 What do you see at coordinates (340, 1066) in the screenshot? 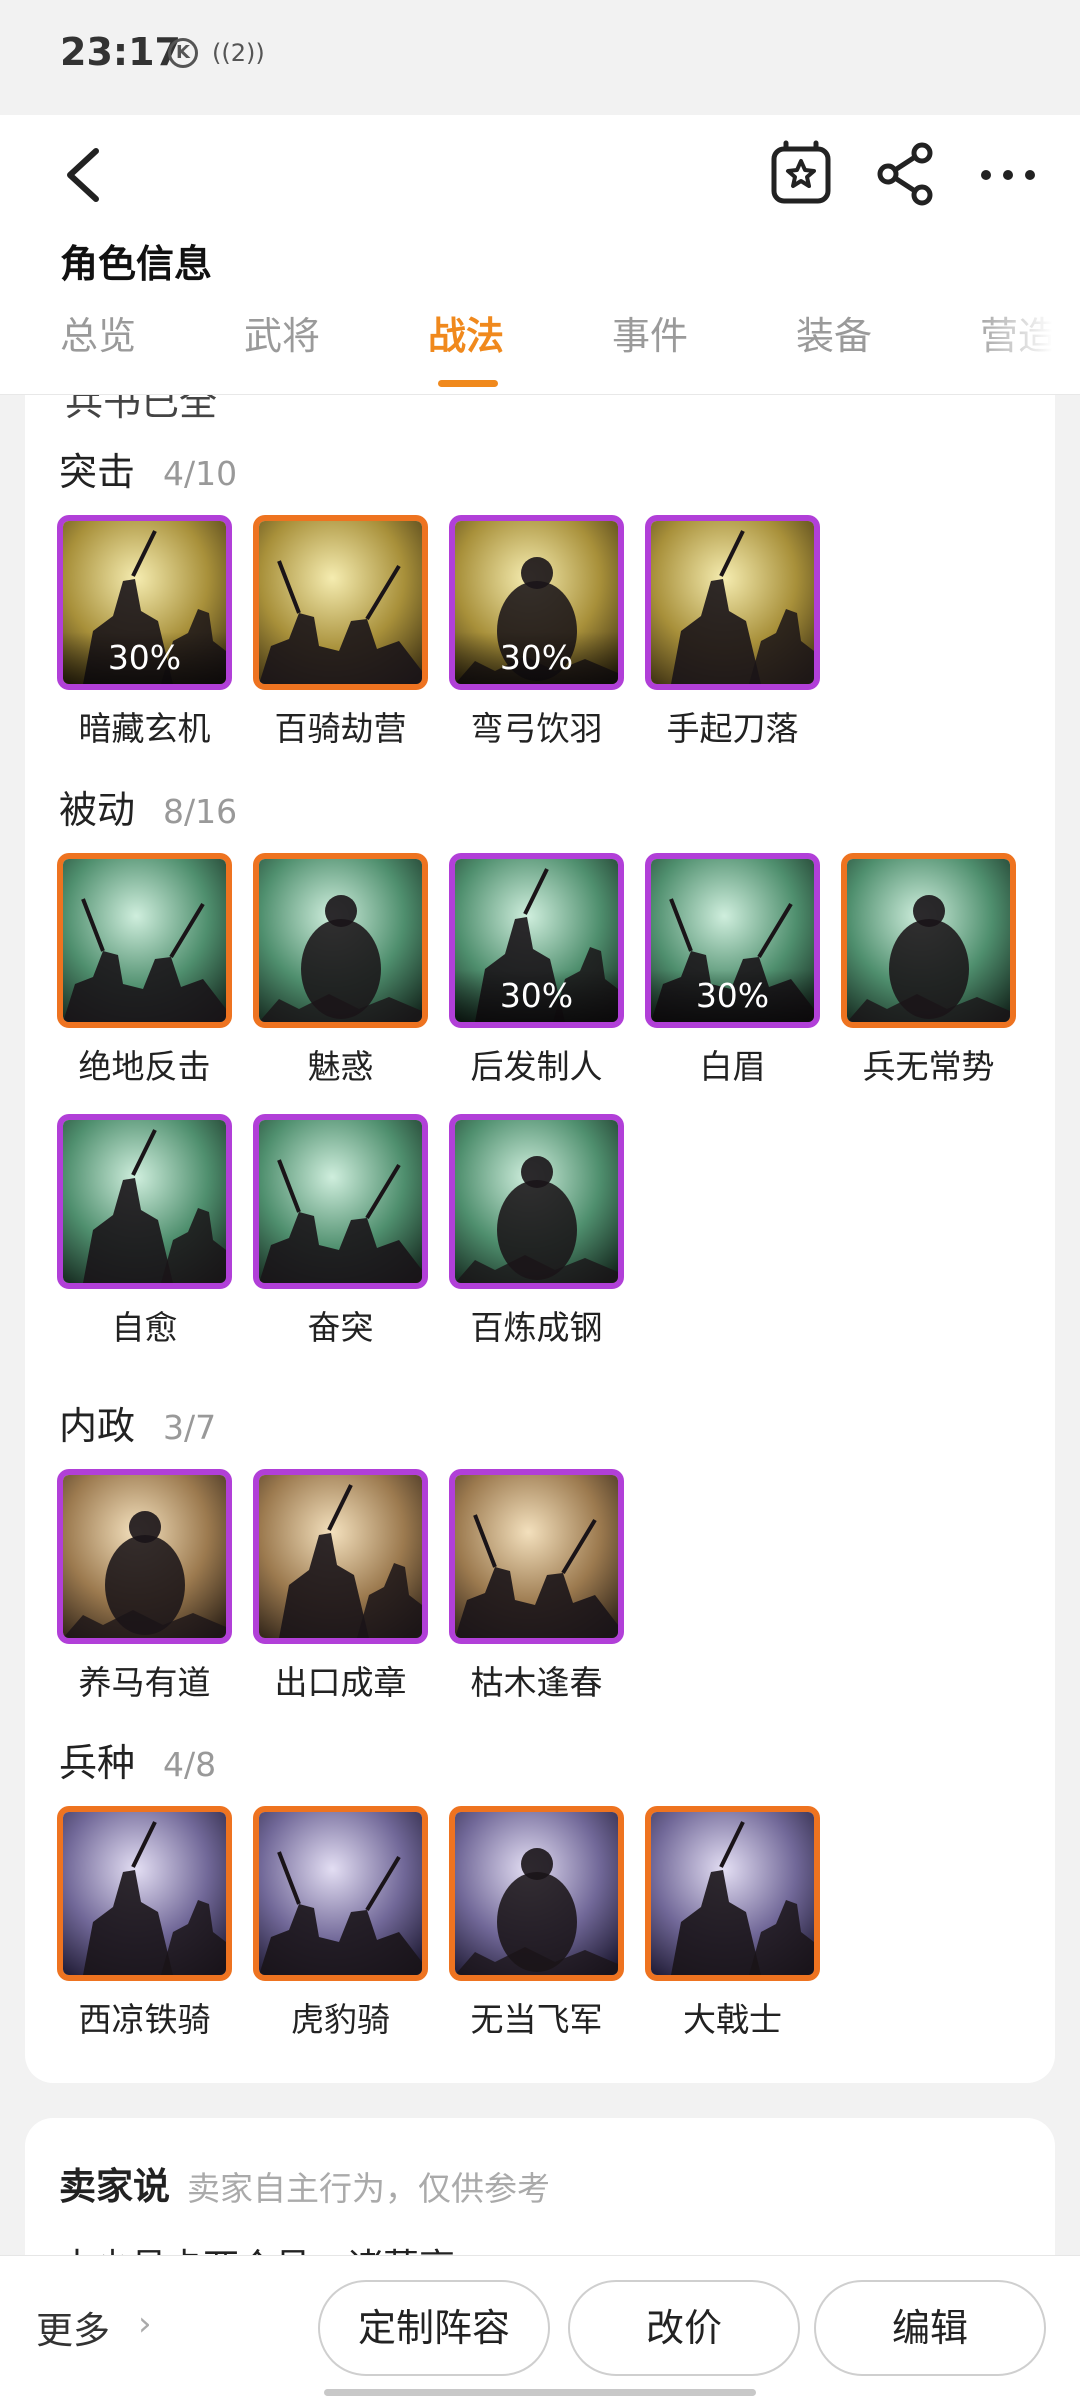
I see `skill-name: 魅惑` at bounding box center [340, 1066].